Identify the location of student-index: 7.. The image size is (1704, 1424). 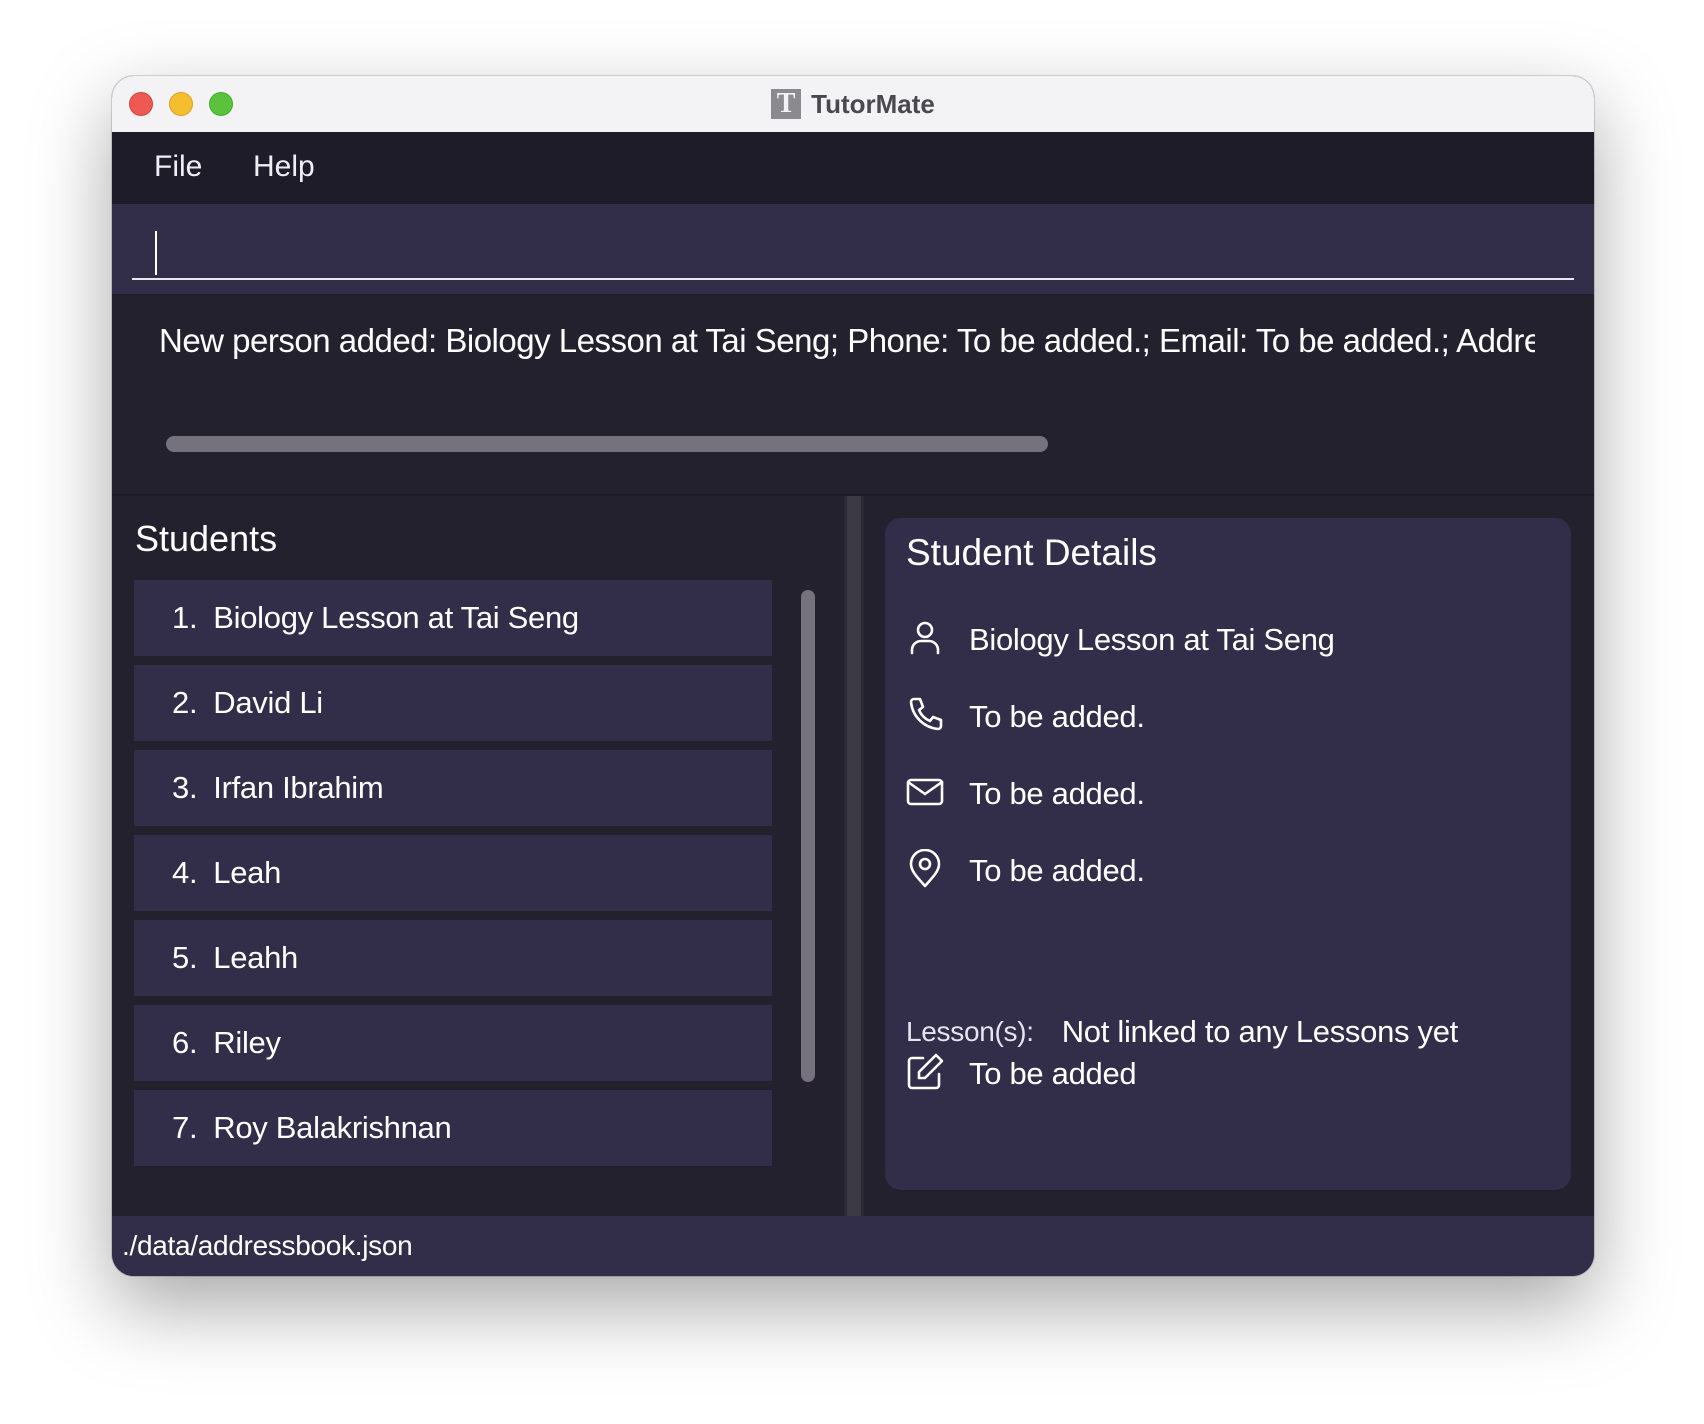
(185, 1127).